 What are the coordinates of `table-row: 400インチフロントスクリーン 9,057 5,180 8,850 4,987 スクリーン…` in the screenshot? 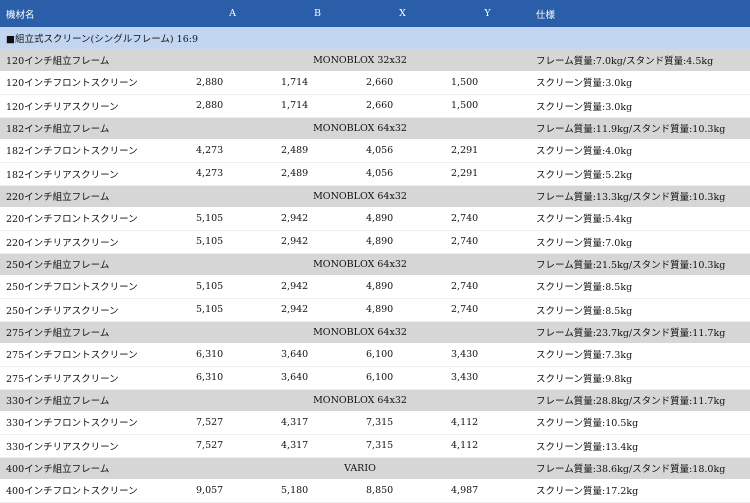 It's located at (375, 490).